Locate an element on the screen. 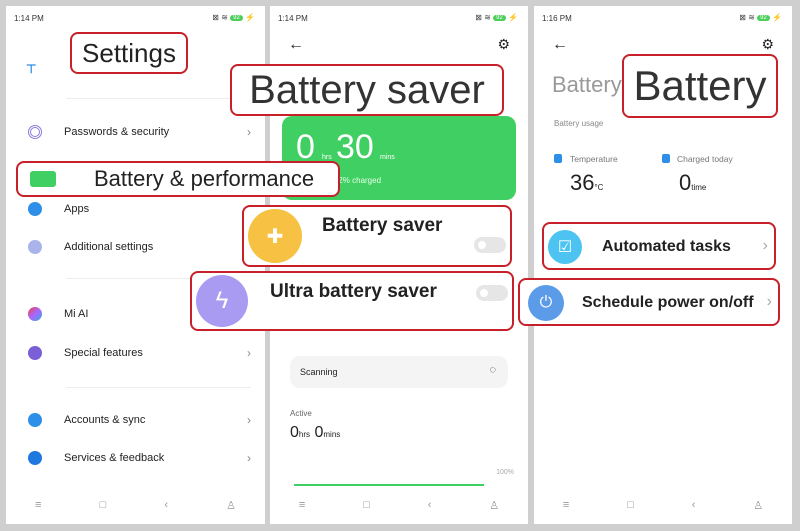  schedule-power-row: ⏻ Schedule power on/off › is located at coordinates (649, 302).